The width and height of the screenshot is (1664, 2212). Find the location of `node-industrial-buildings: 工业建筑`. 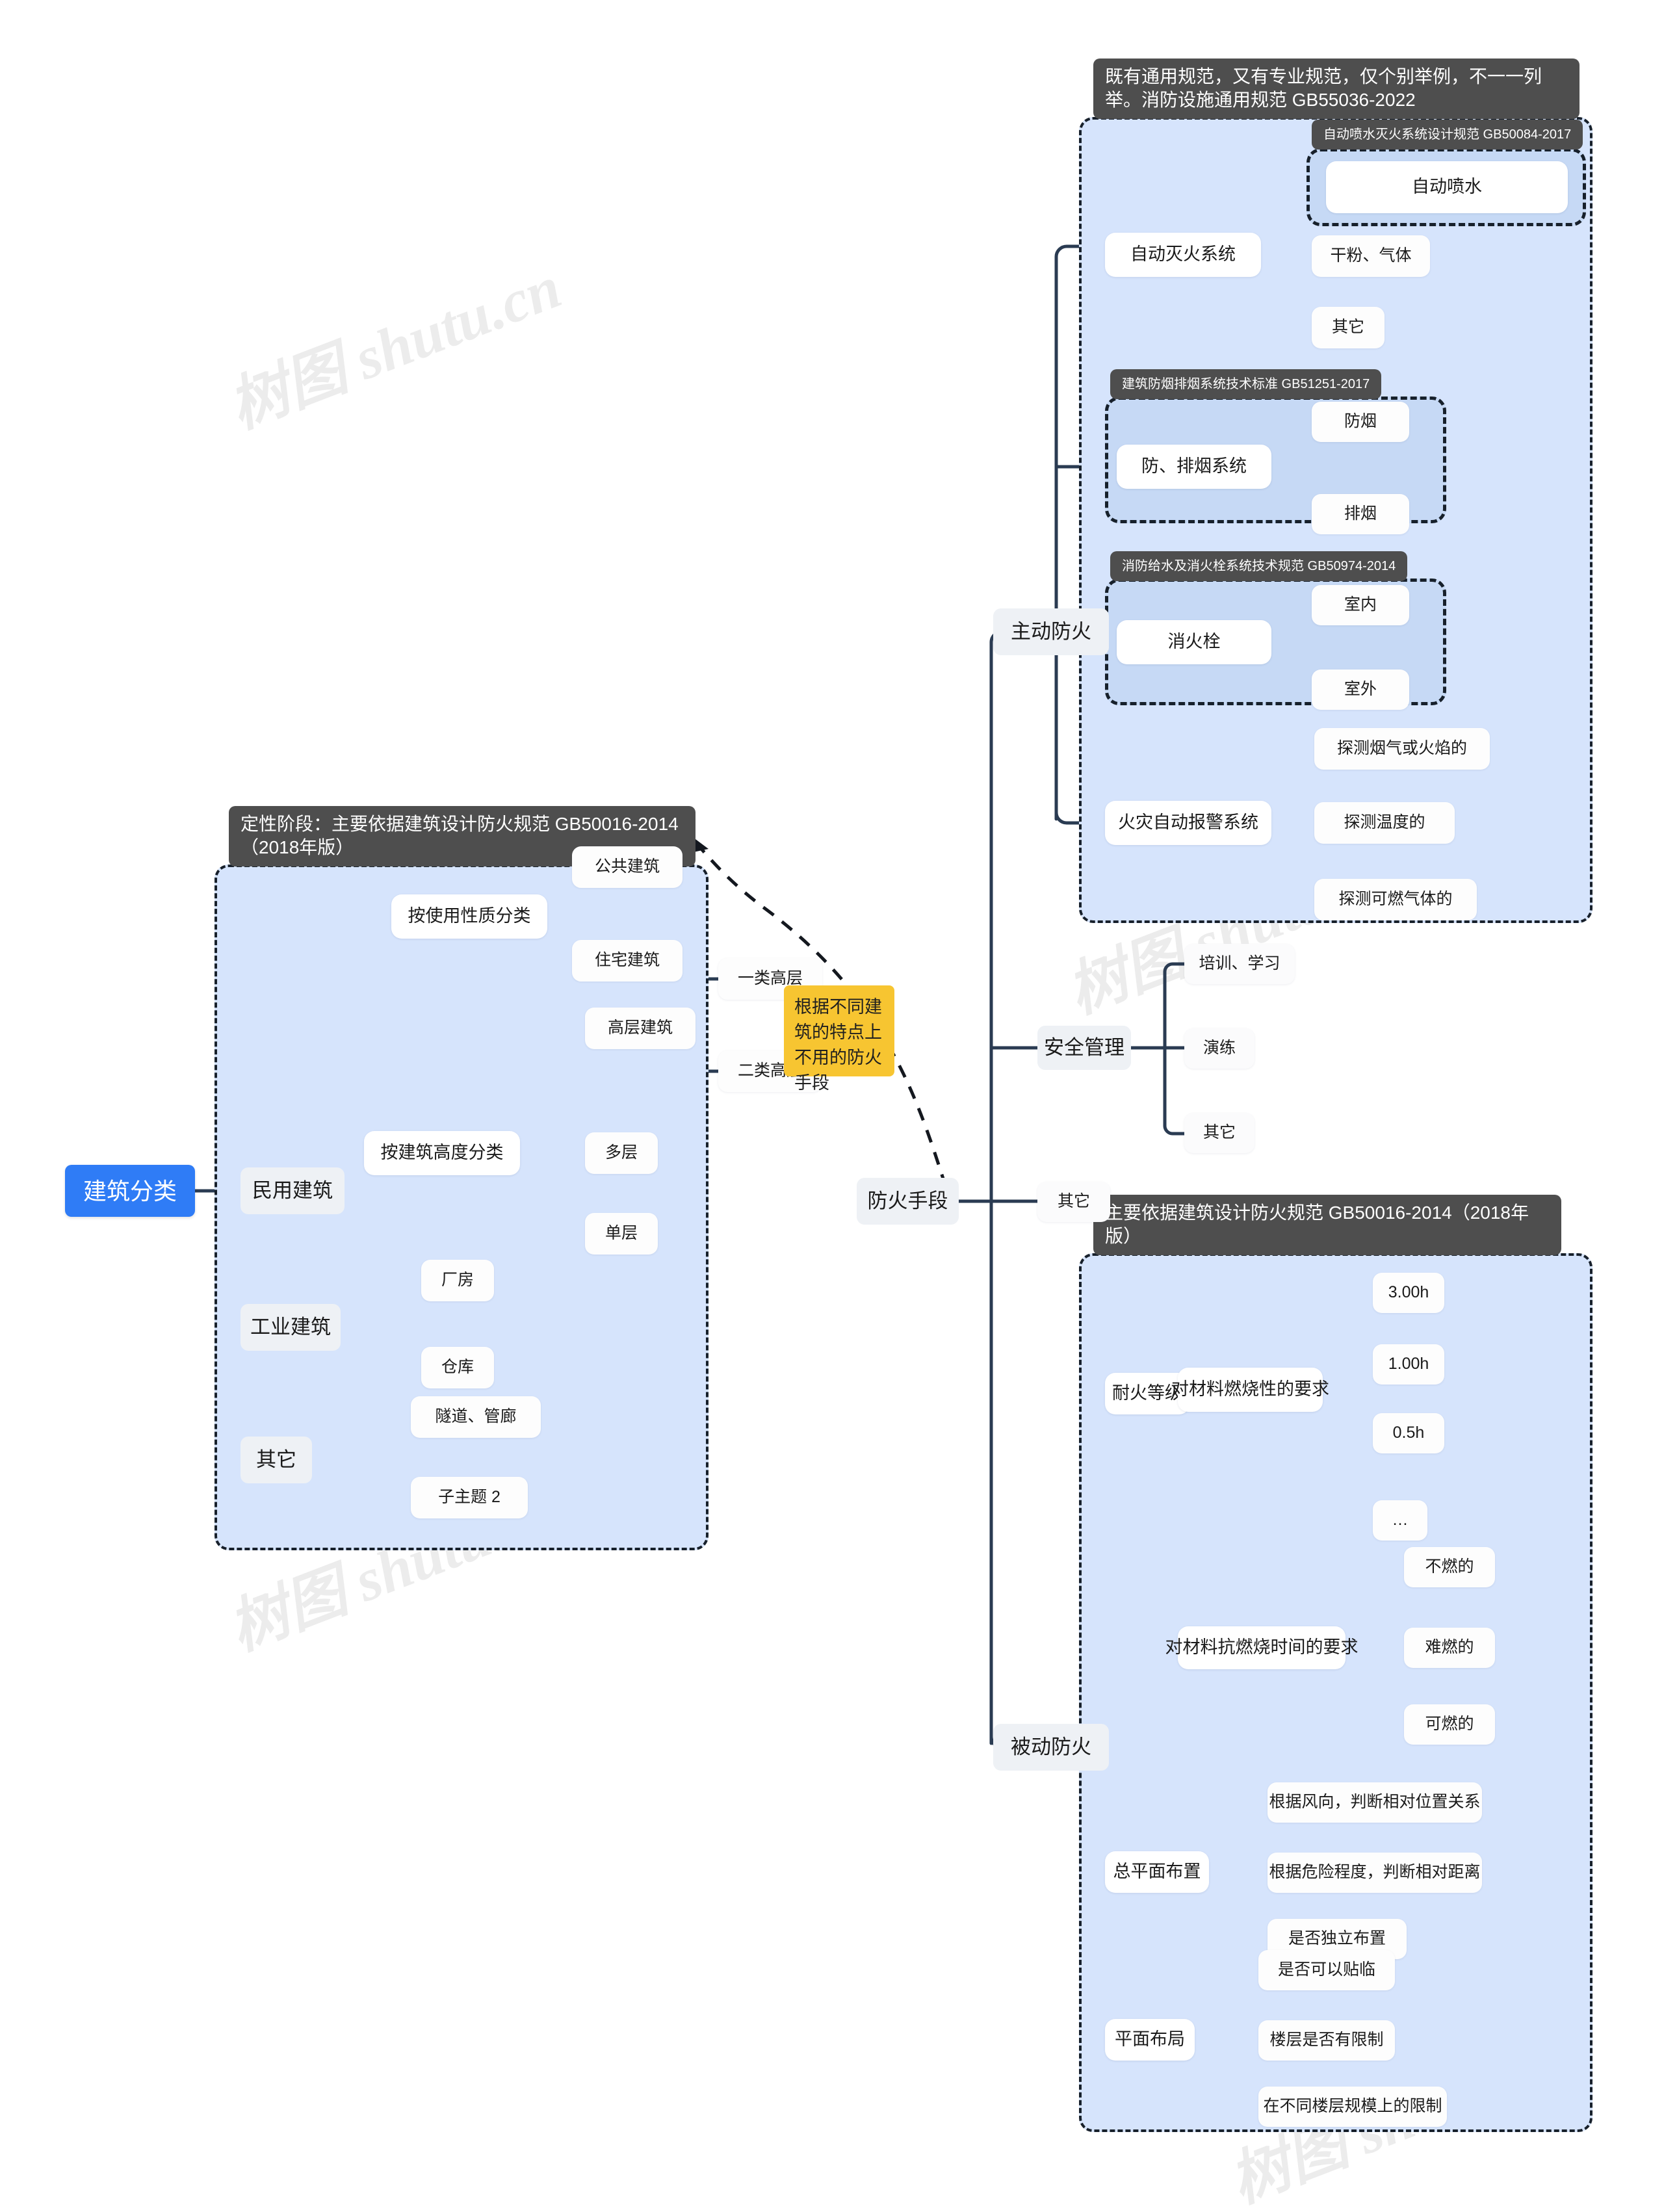

node-industrial-buildings: 工业建筑 is located at coordinates (291, 1327).